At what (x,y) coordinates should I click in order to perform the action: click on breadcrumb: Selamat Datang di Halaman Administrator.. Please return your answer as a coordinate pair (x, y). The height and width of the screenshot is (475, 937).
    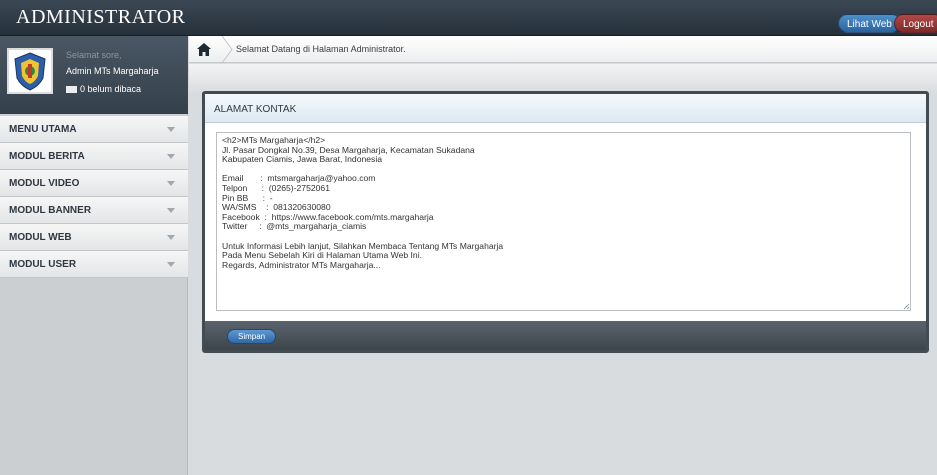
    Looking at the image, I should click on (563, 49).